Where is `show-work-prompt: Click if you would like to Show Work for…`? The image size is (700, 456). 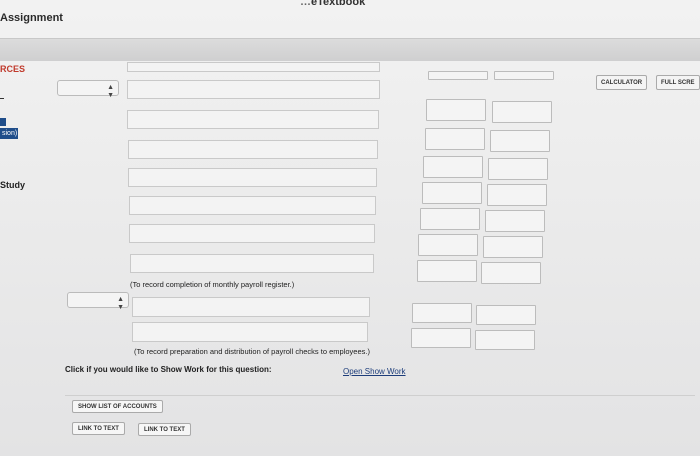
show-work-prompt: Click if you would like to Show Work for… is located at coordinates (168, 369).